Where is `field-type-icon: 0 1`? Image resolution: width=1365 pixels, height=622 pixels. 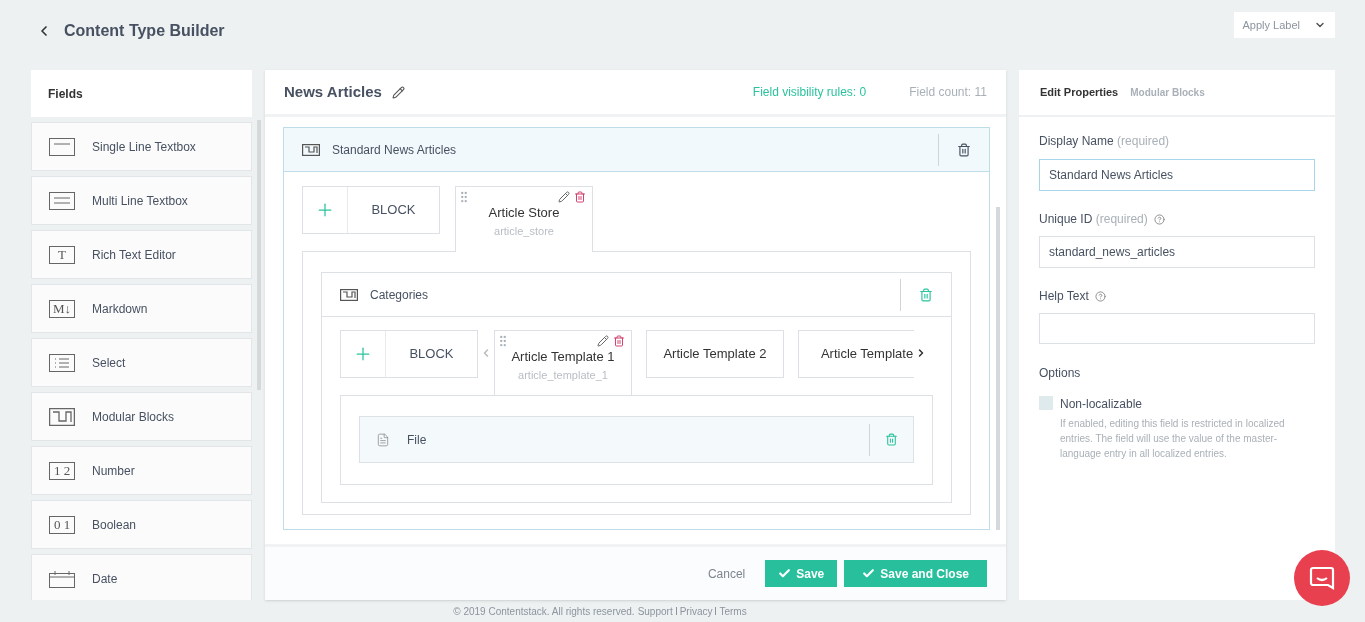
field-type-icon: 0 1 is located at coordinates (62, 524).